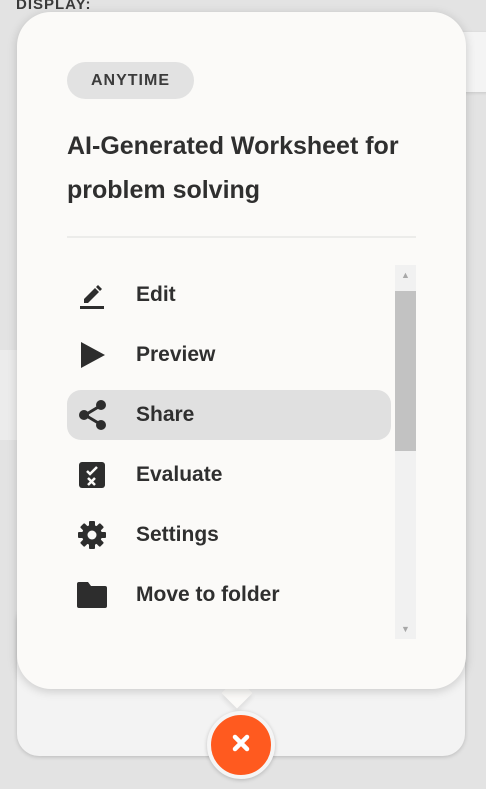 Image resolution: width=486 pixels, height=789 pixels. I want to click on gear-icon, so click(92, 535).